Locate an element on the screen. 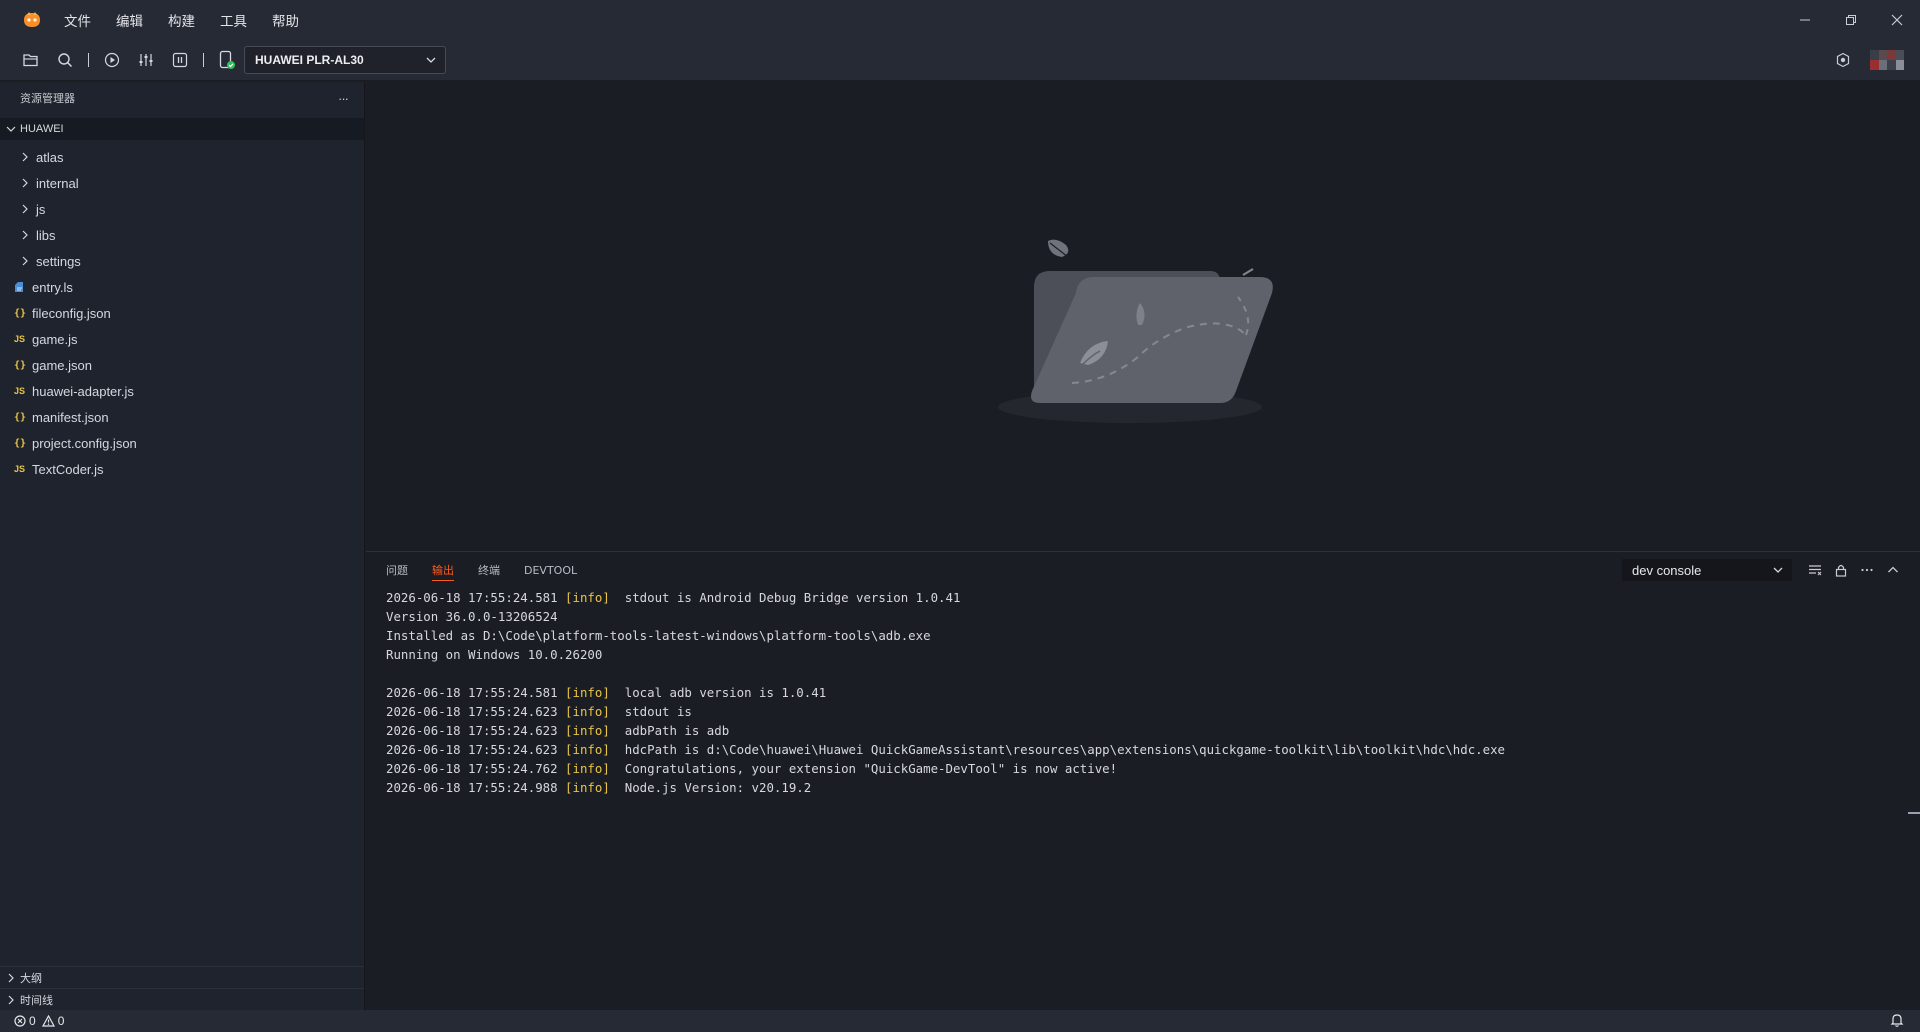 This screenshot has height=1032, width=1920. scrollbar-marker is located at coordinates (1914, 813).